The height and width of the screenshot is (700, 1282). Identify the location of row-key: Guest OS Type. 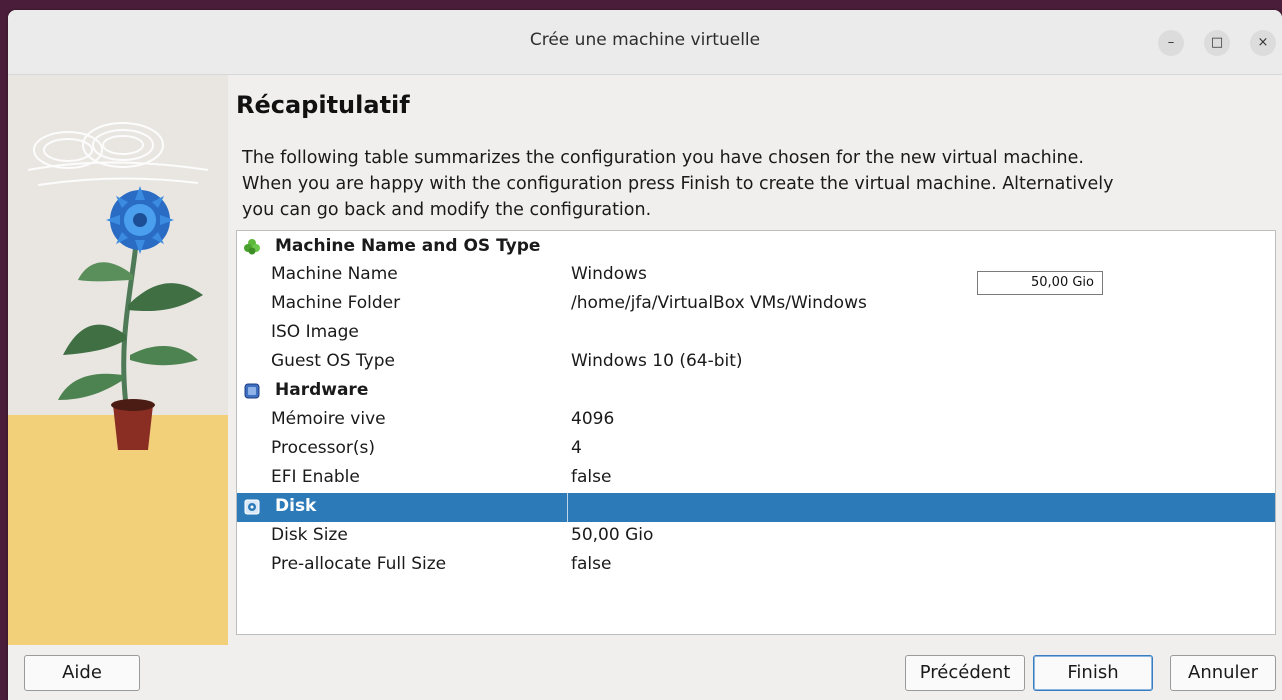
(333, 361).